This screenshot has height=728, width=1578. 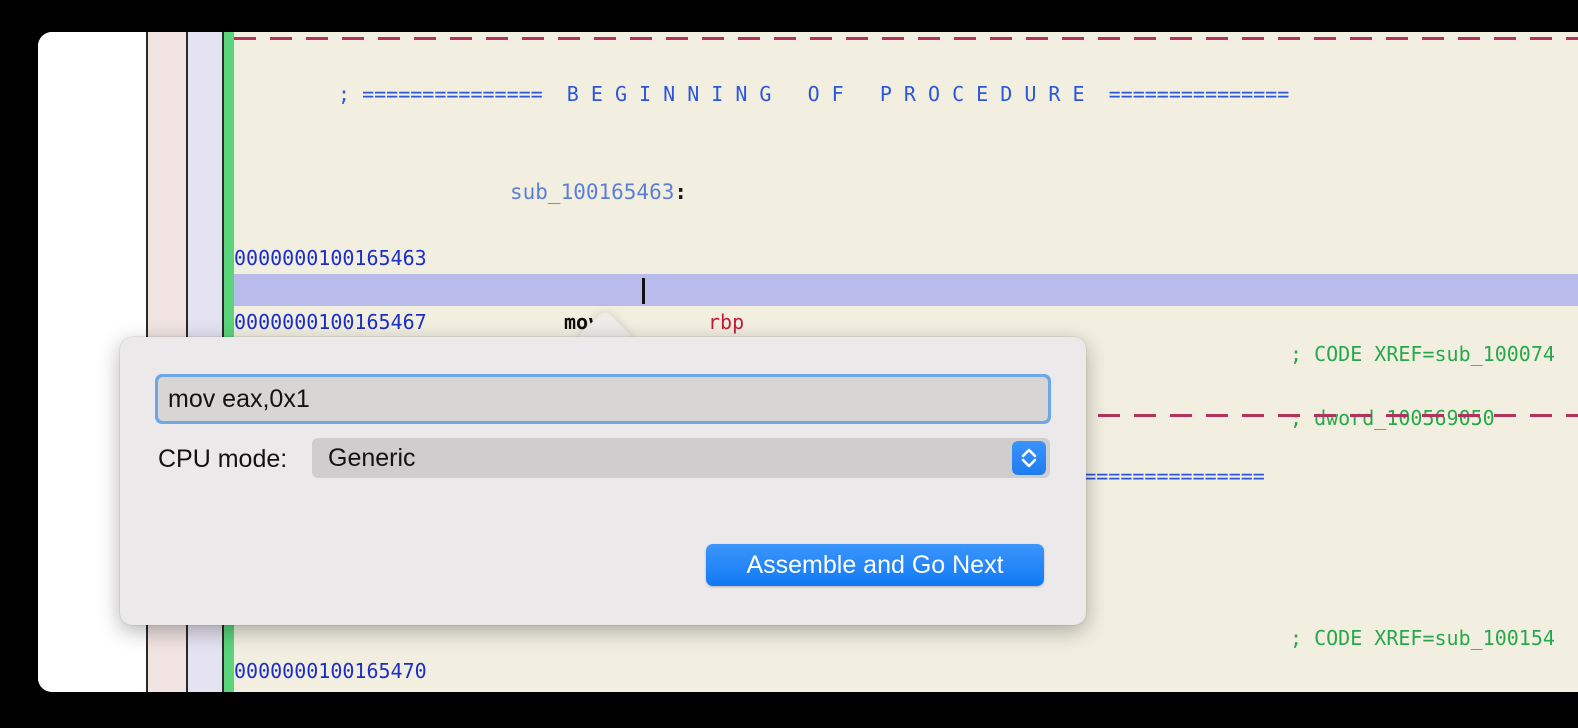 I want to click on assemble-and-go-next-button: Assemble and Go Next, so click(x=875, y=565).